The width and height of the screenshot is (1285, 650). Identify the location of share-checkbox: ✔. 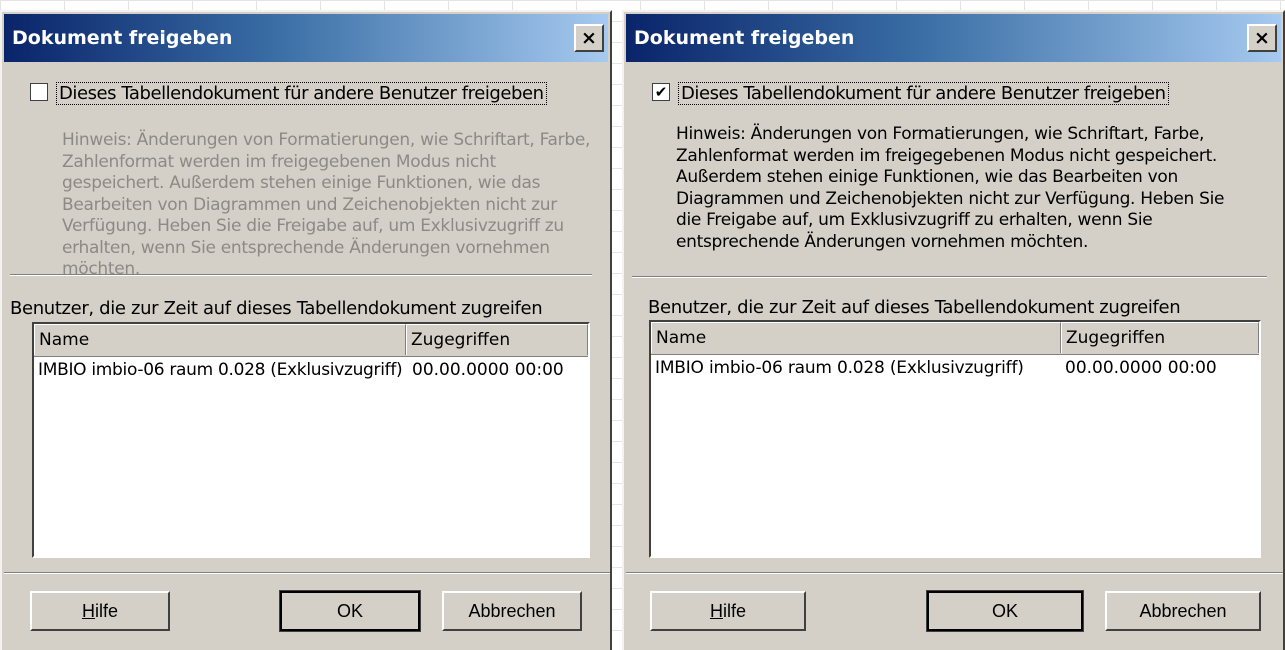
(661, 92).